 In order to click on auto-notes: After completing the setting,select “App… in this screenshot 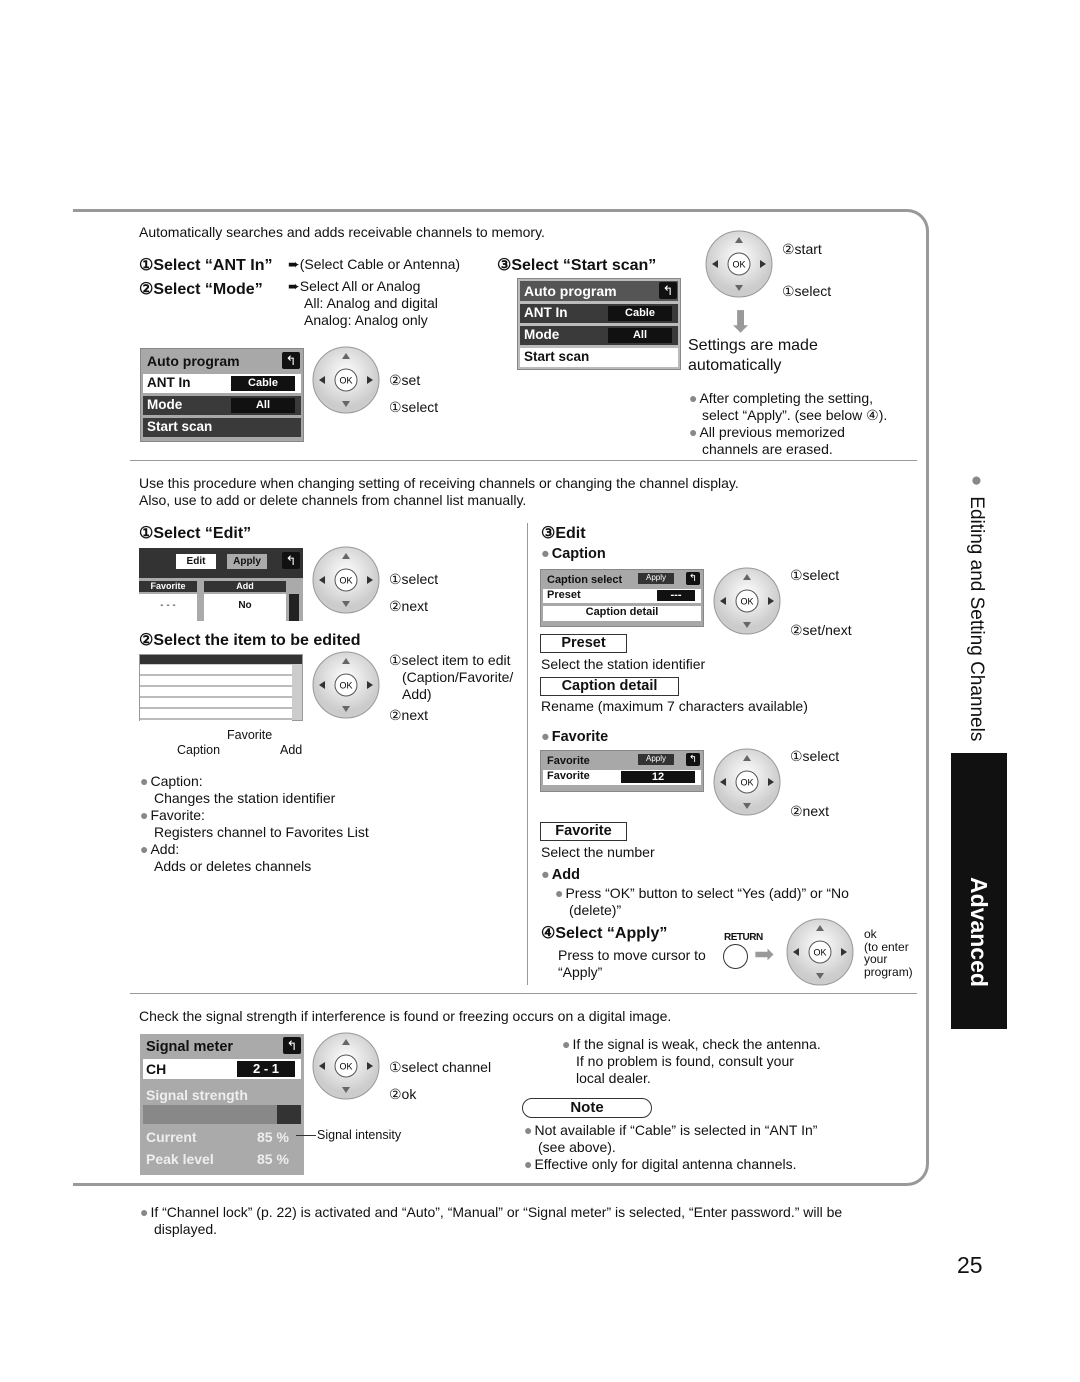, I will do `click(788, 424)`.